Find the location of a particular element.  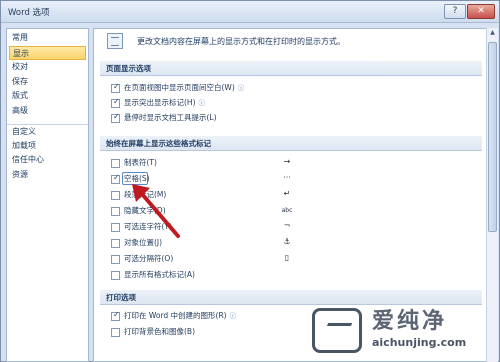

space-dots-icon: ··· is located at coordinates (287, 177).